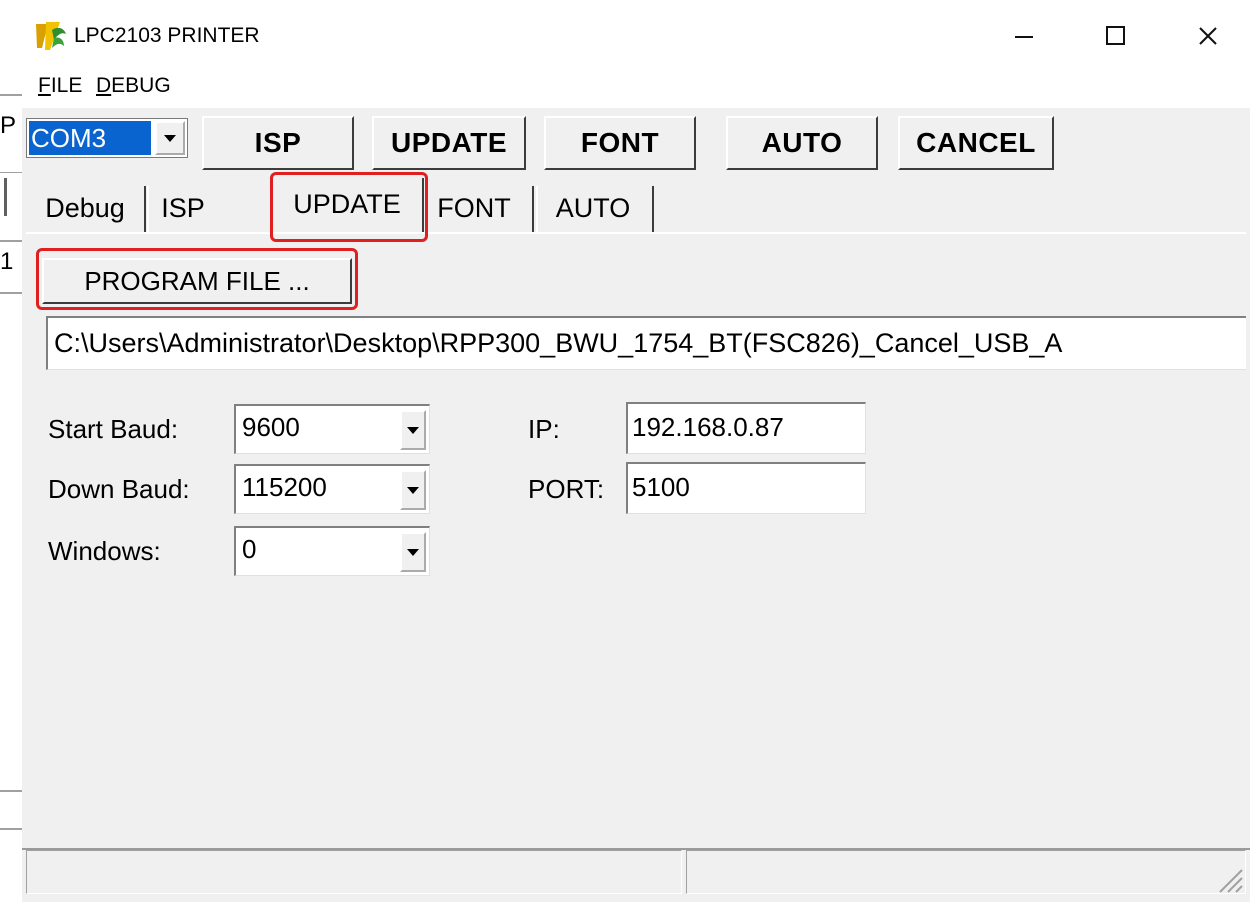 The height and width of the screenshot is (902, 1250). What do you see at coordinates (8, 125) in the screenshot?
I see `background-text: P` at bounding box center [8, 125].